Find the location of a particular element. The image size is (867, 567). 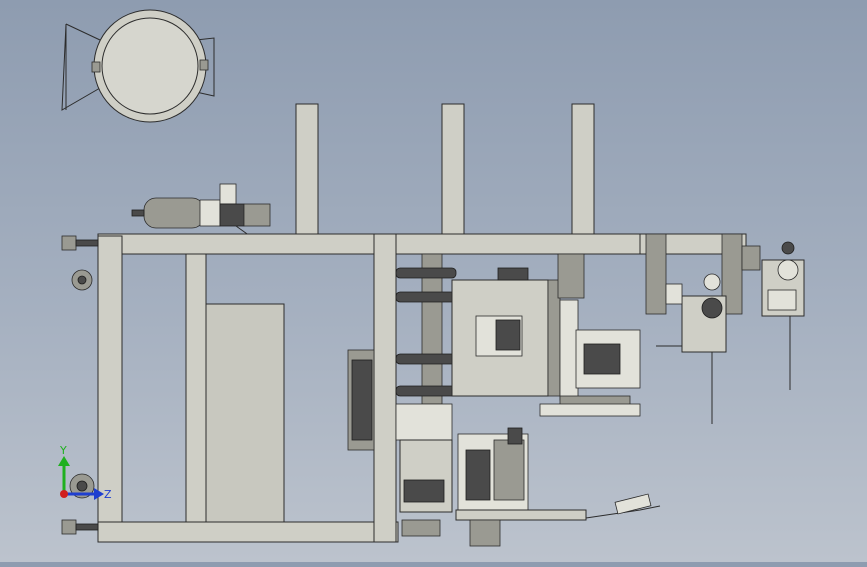

triad-y-label: Y is located at coordinates (63, 450).